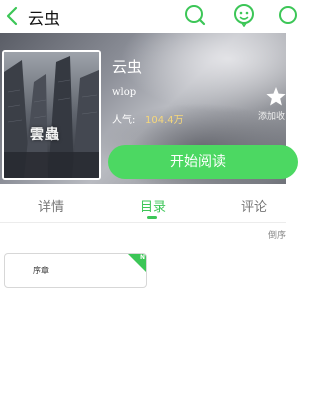  Describe the element at coordinates (271, 115) in the screenshot. I see `add-to-shelf-label: 添加收` at that location.